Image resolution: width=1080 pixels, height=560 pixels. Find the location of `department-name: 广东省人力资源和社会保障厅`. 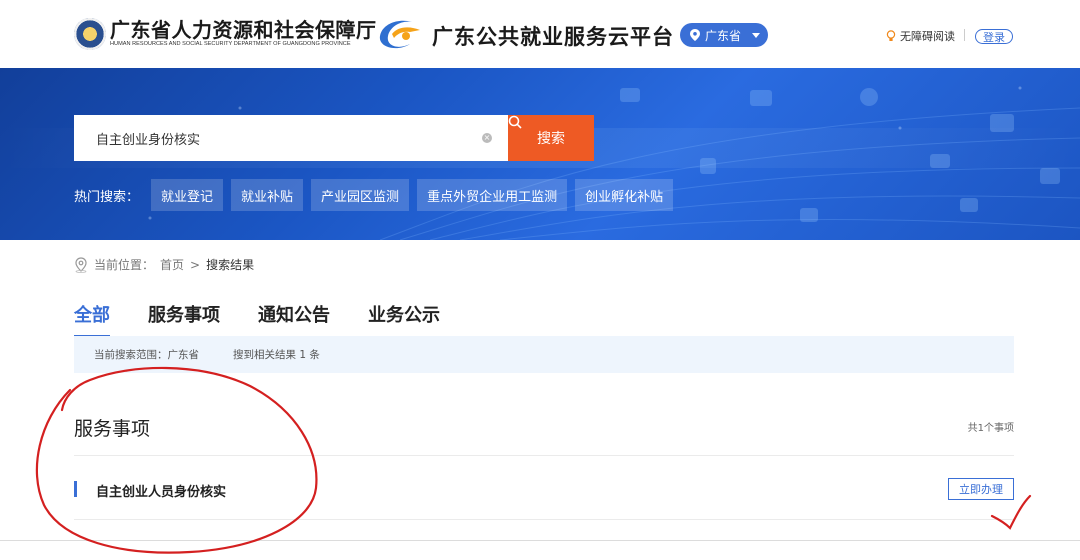

department-name: 广东省人力资源和社会保障厅 is located at coordinates (243, 30).